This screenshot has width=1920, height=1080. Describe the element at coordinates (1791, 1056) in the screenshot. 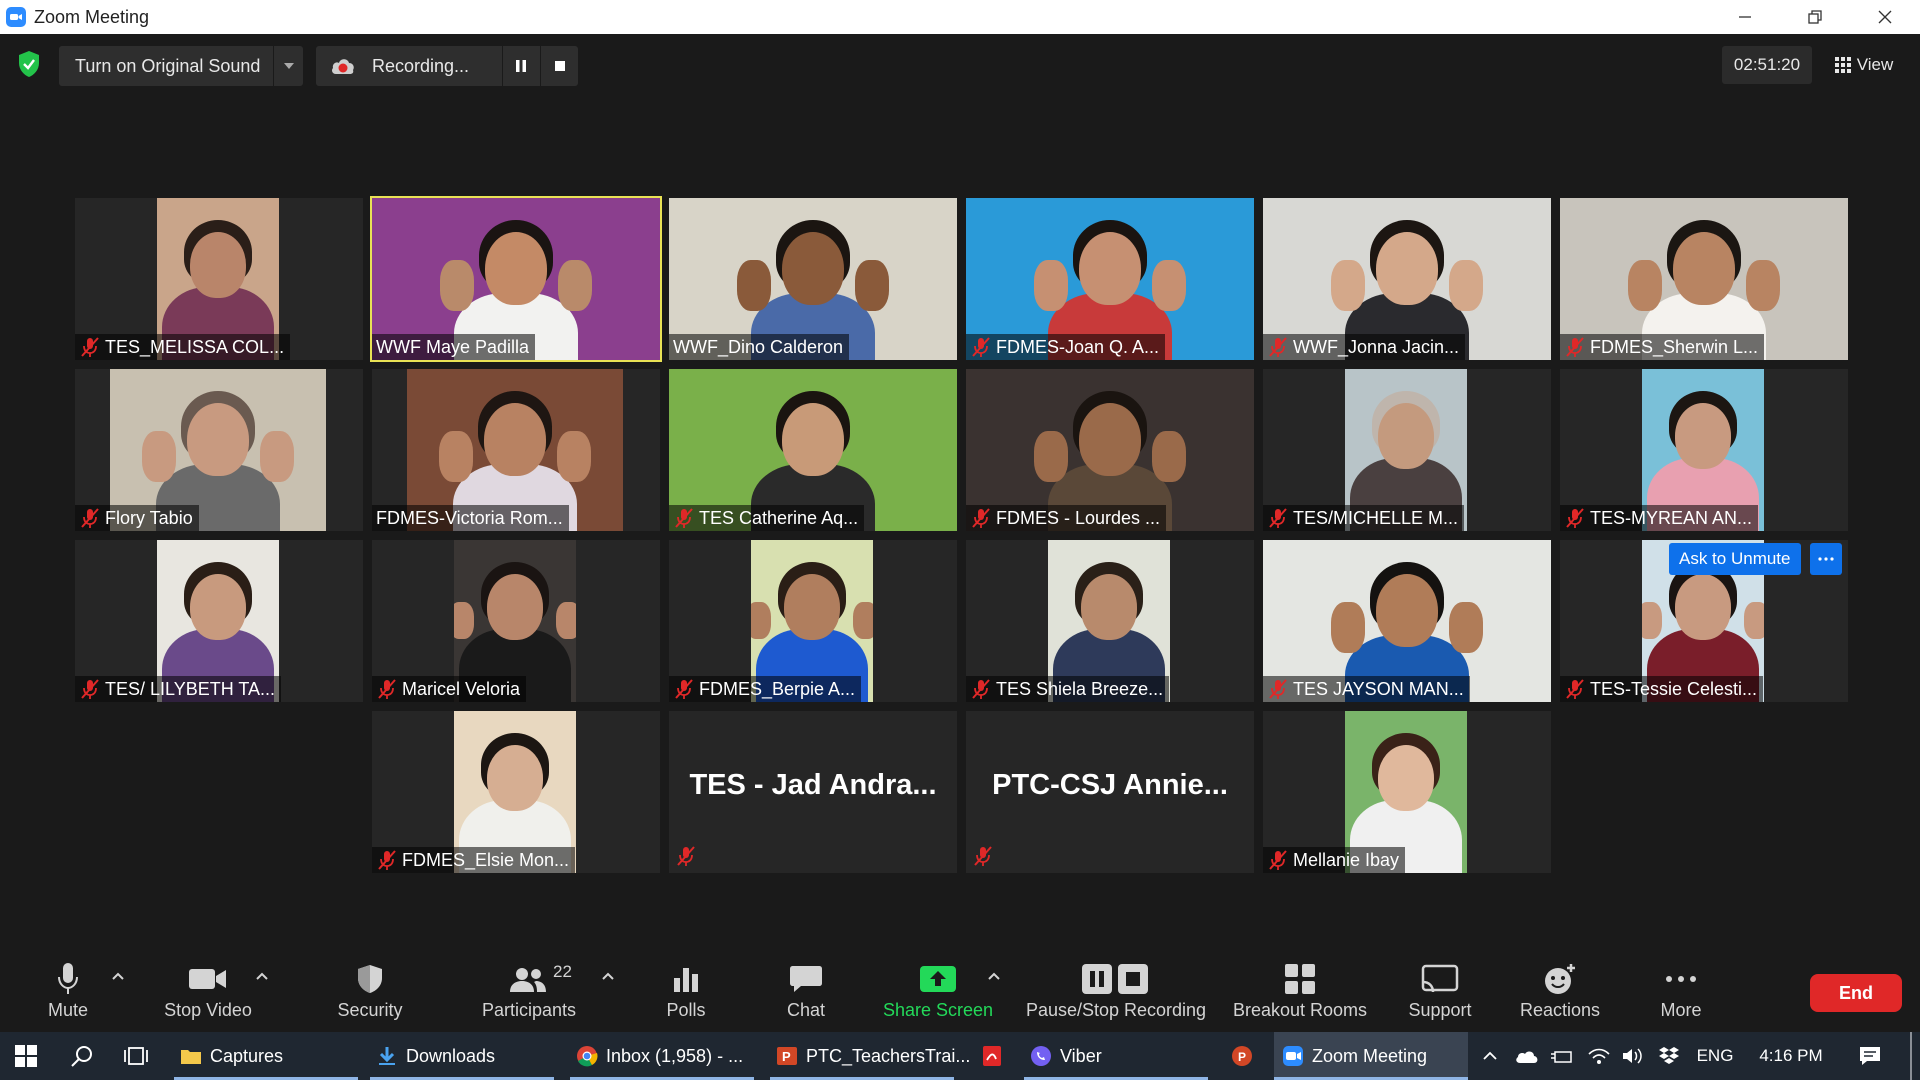

I see `taskbar-clock: 4:16 PM` at that location.